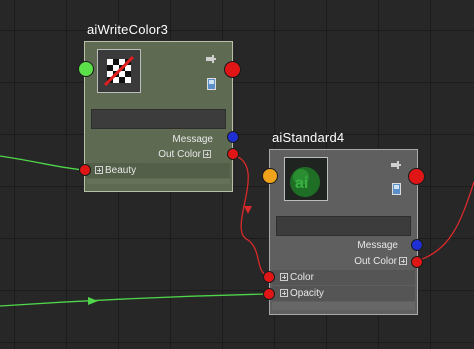  Describe the element at coordinates (86, 69) in the screenshot. I see `input-port-green` at that location.